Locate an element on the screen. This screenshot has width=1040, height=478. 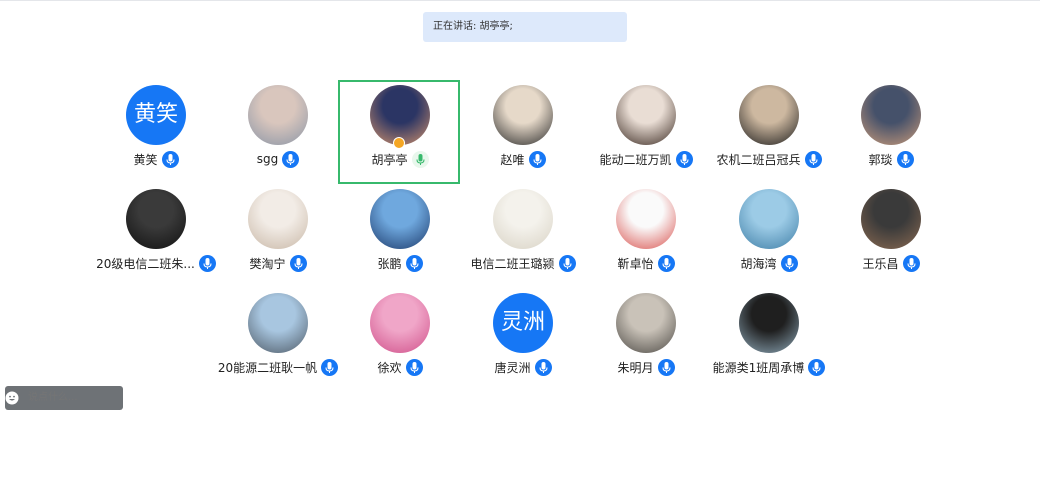
participant-name-row: 能动二班万凯 is located at coordinates (646, 159).